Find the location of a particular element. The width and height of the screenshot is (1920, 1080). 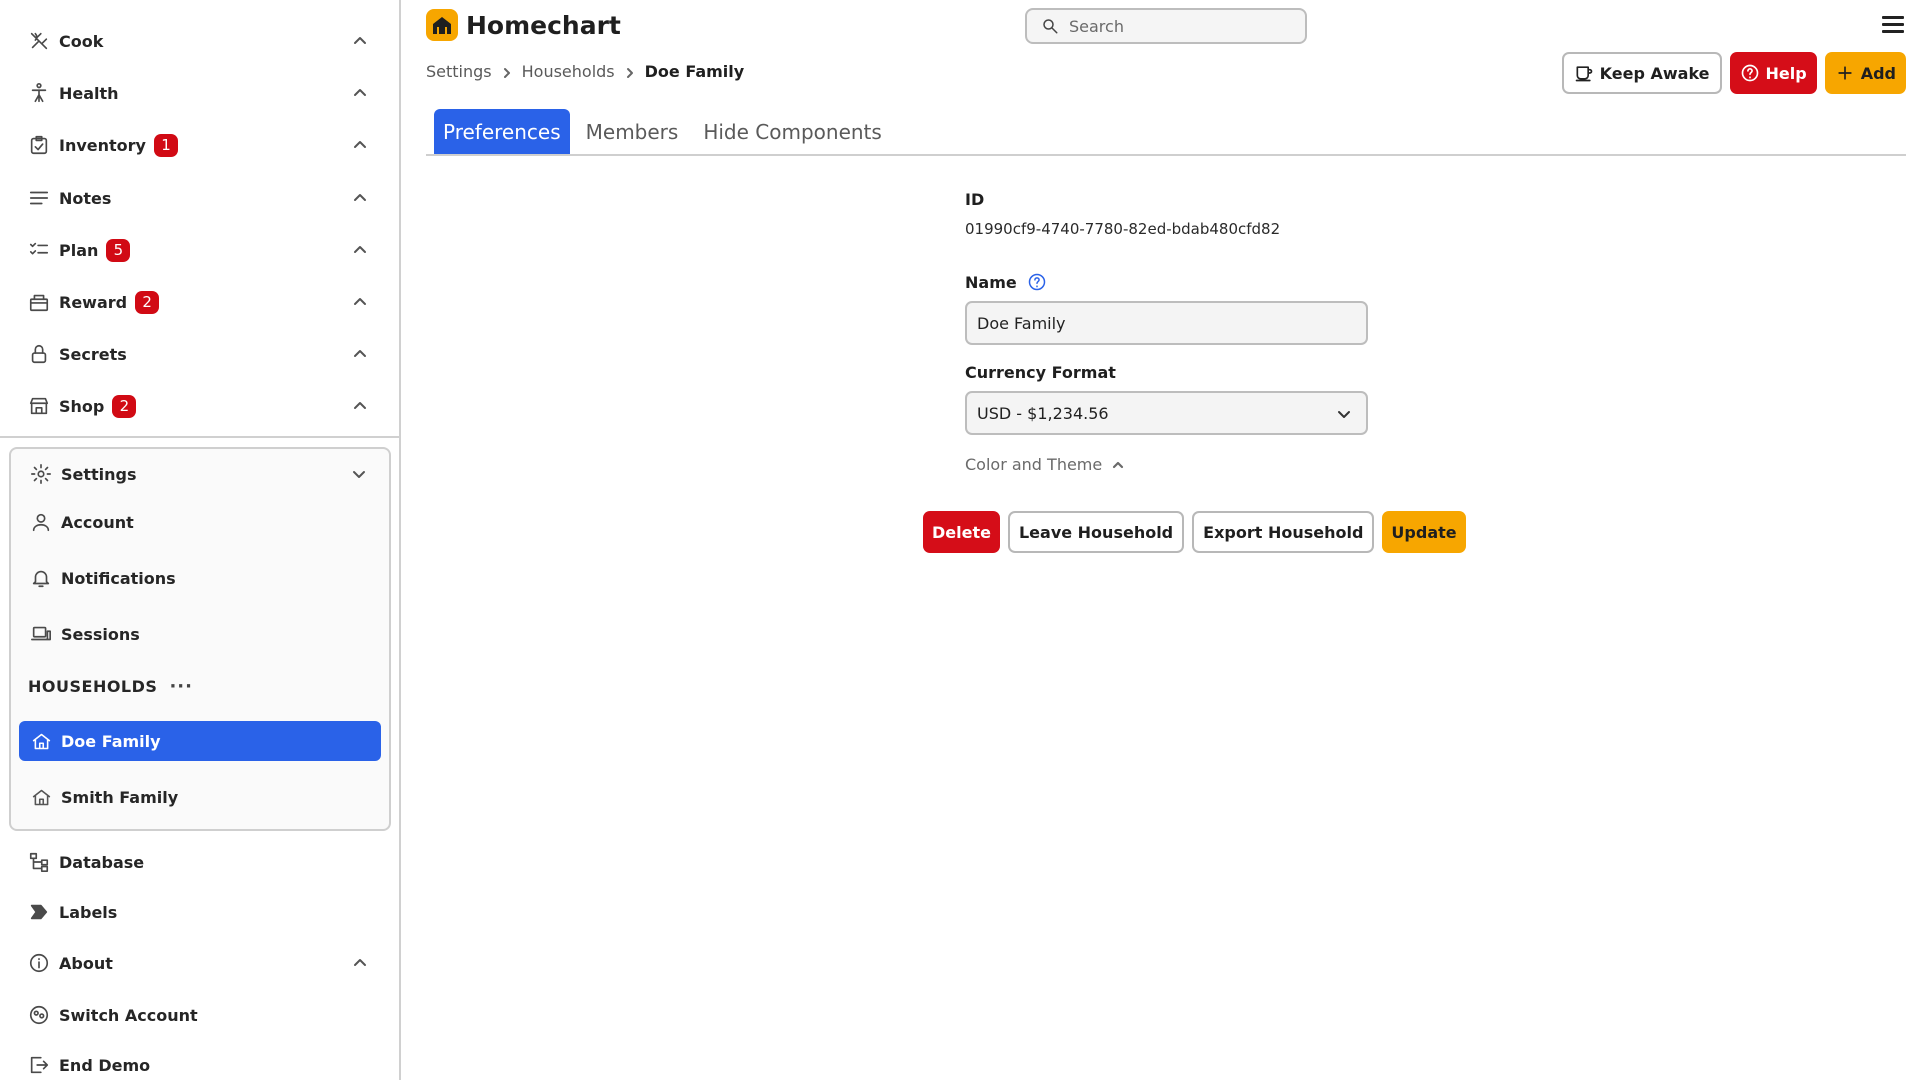

sidebar-item-account: Account is located at coordinates (200, 522).